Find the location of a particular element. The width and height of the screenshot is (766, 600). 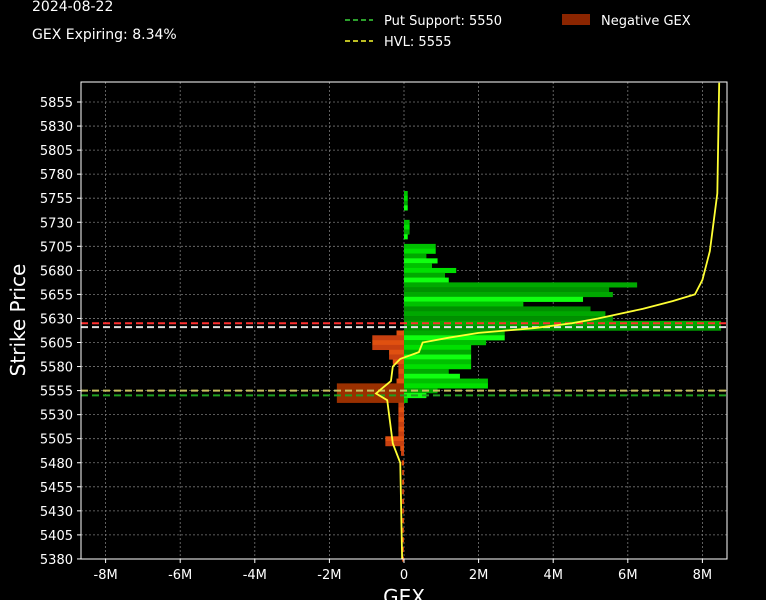

x-tick-label: -6M is located at coordinates (180, 575).